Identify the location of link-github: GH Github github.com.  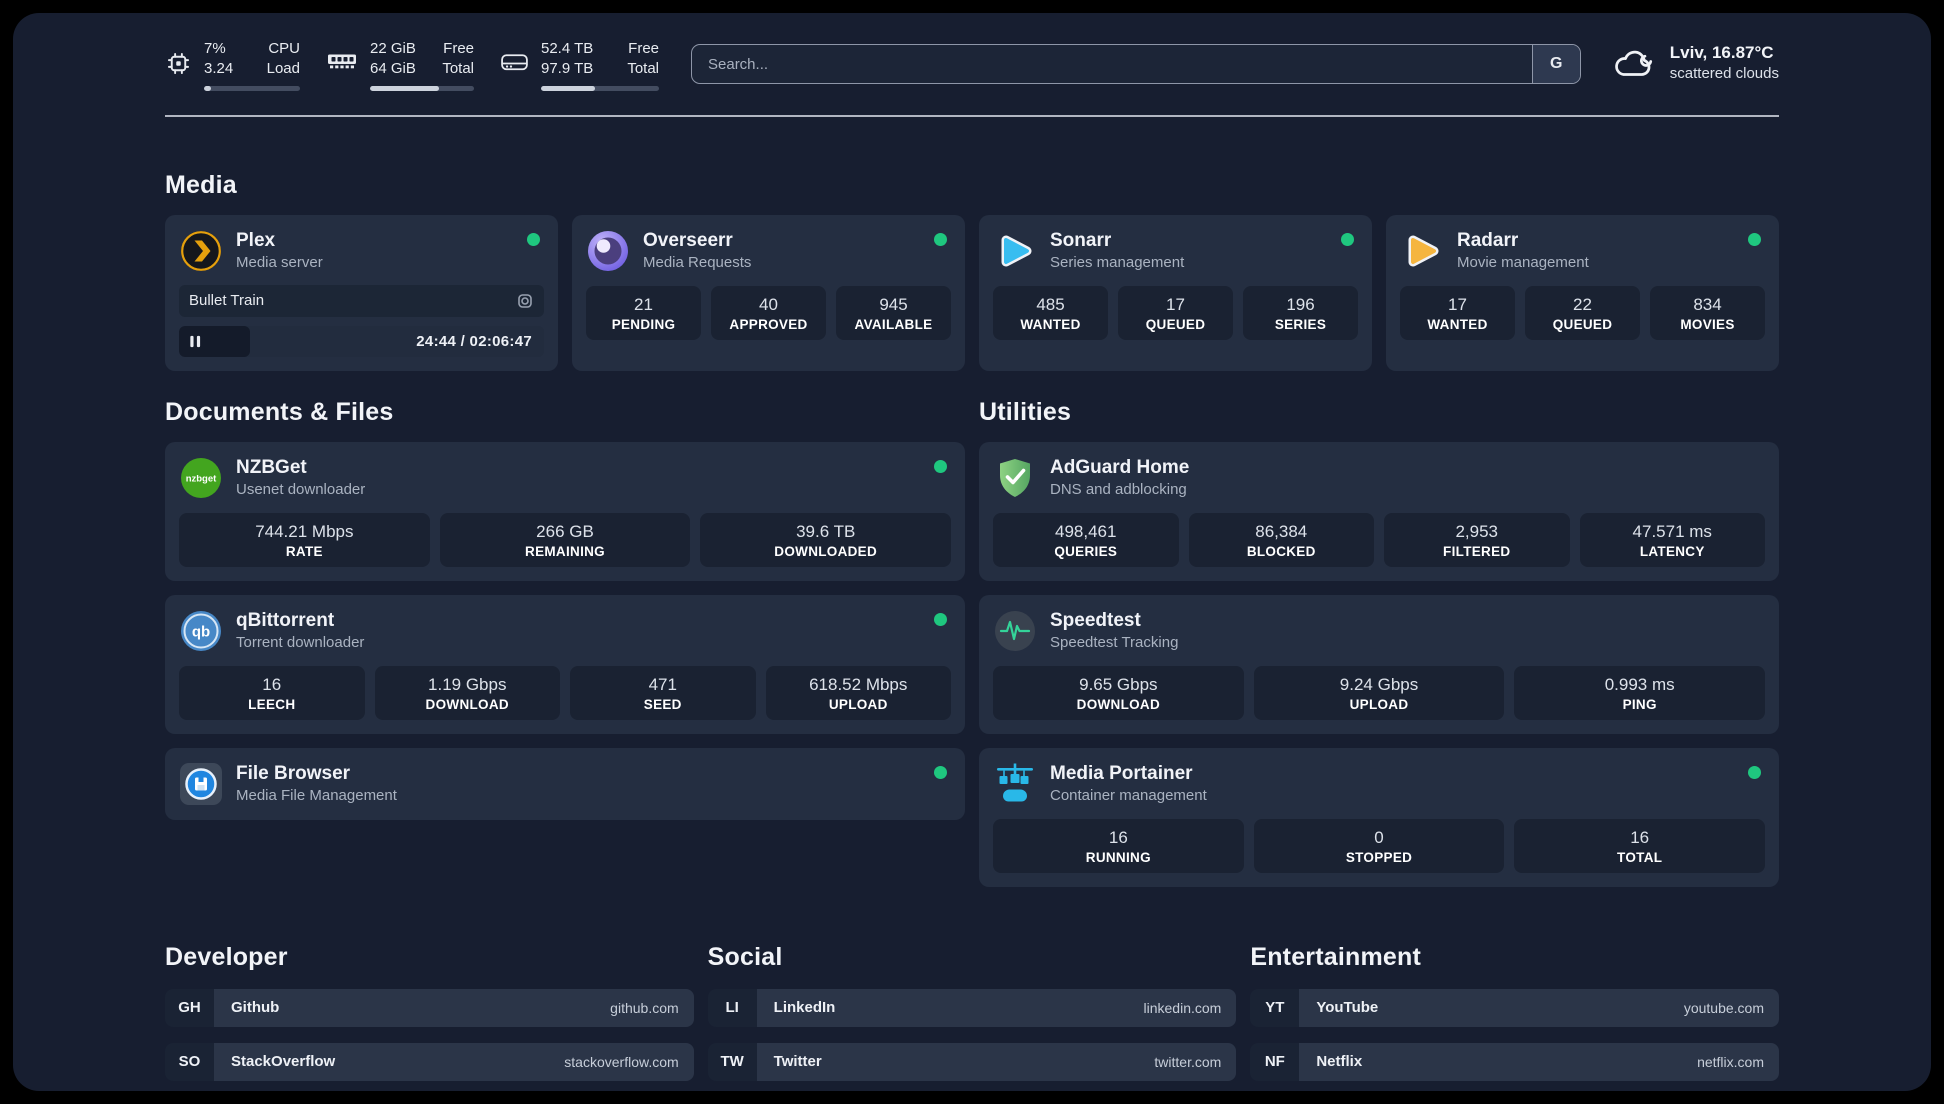
(429, 1007).